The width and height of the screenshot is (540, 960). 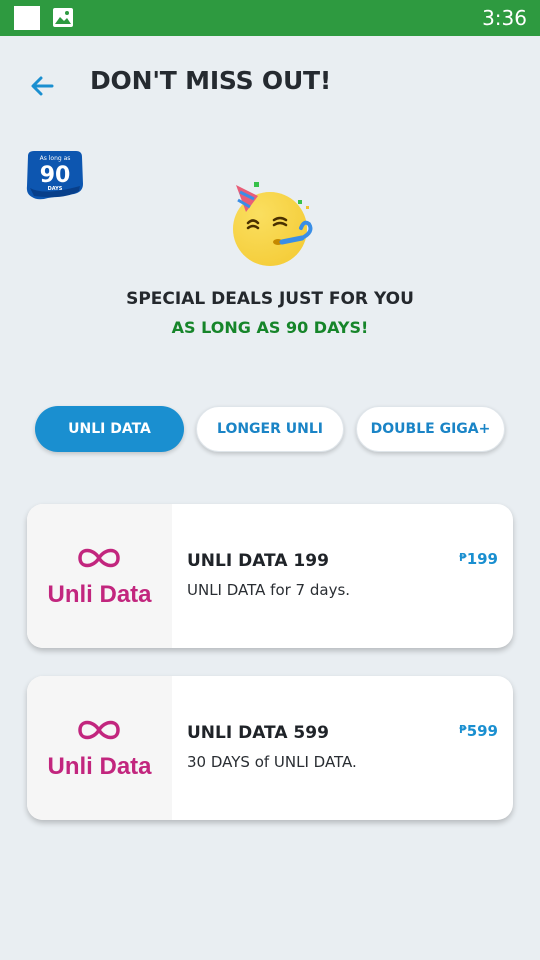 What do you see at coordinates (270, 299) in the screenshot?
I see `promo-headline: SPECIAL DEALS JUST FOR YOU` at bounding box center [270, 299].